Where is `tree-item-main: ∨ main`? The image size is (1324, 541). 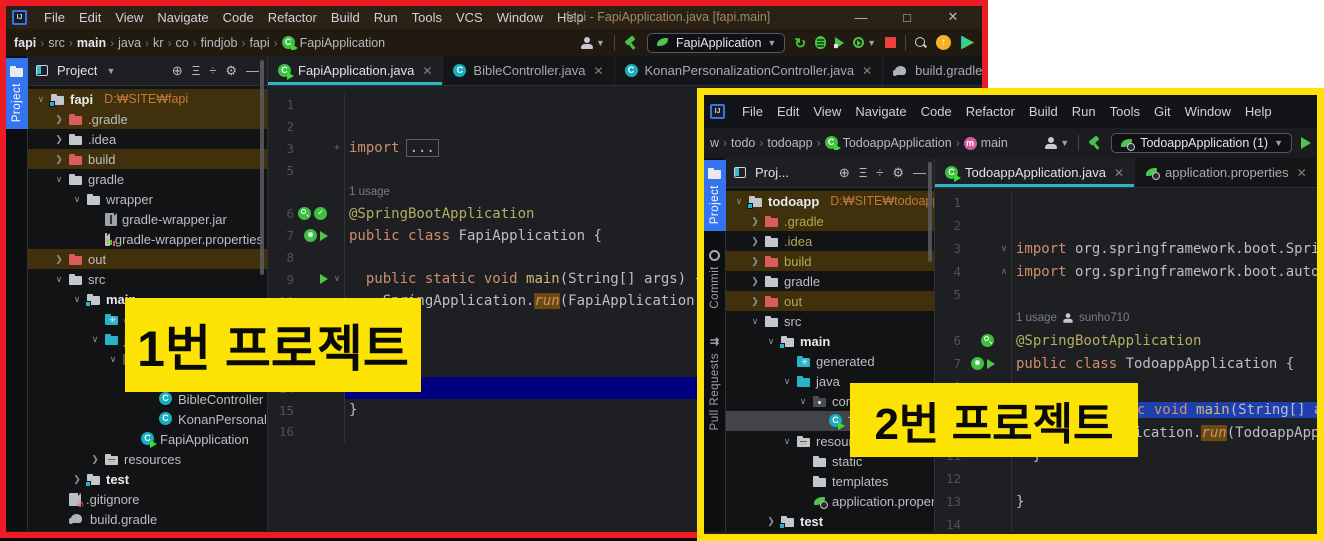
tree-item-main: ∨ main is located at coordinates (830, 341).